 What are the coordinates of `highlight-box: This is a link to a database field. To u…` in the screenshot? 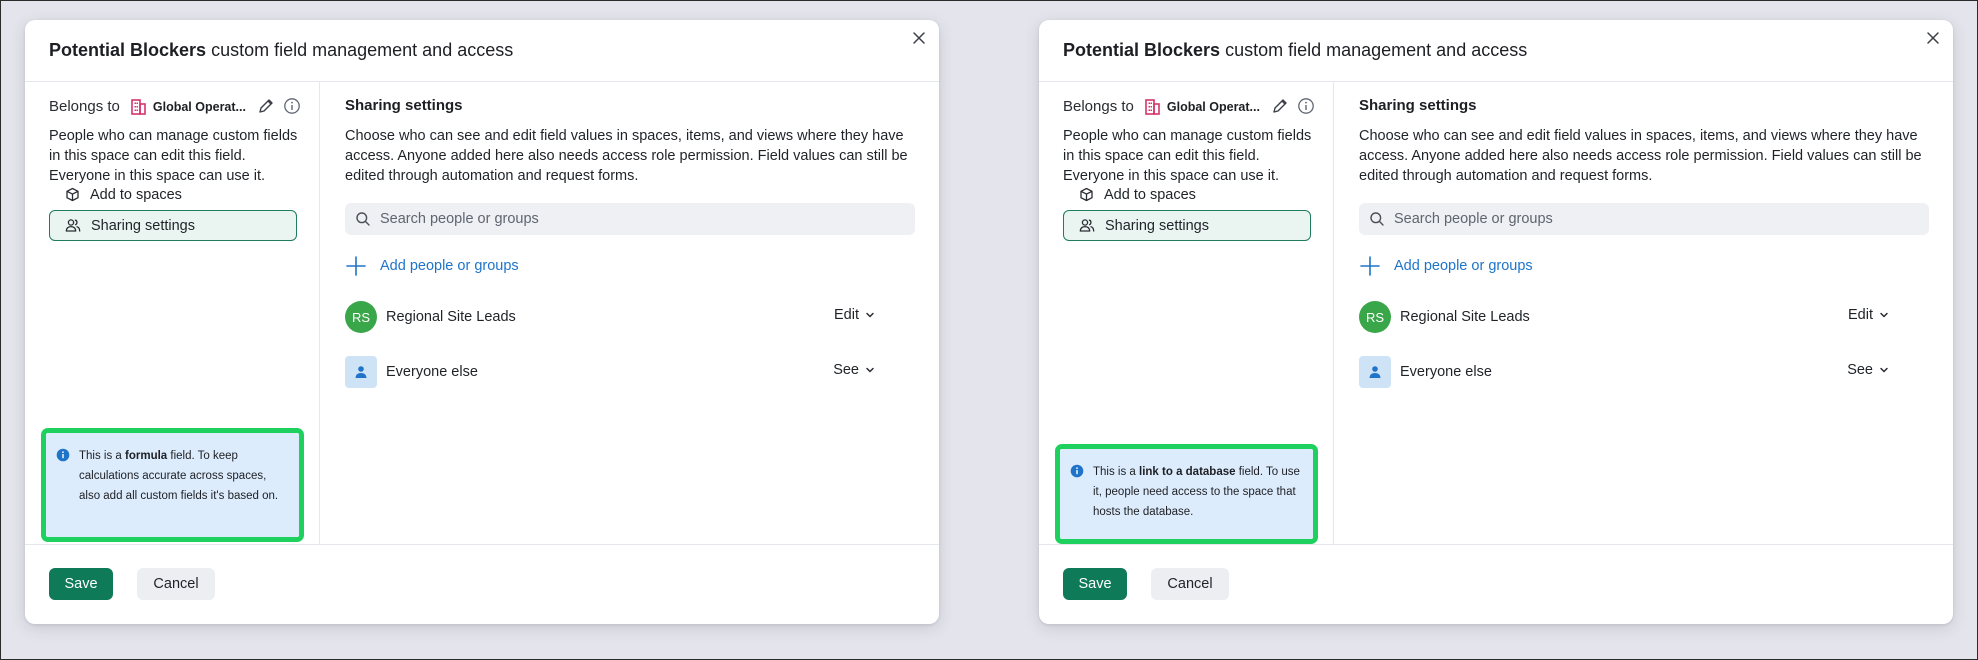 It's located at (1186, 494).